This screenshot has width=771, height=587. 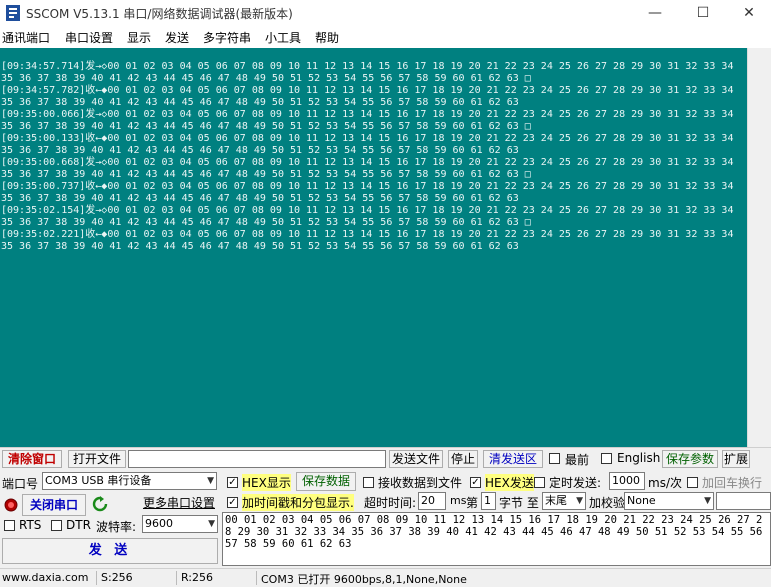 What do you see at coordinates (32, 459) in the screenshot?
I see `clear-window-button: 清除窗口` at bounding box center [32, 459].